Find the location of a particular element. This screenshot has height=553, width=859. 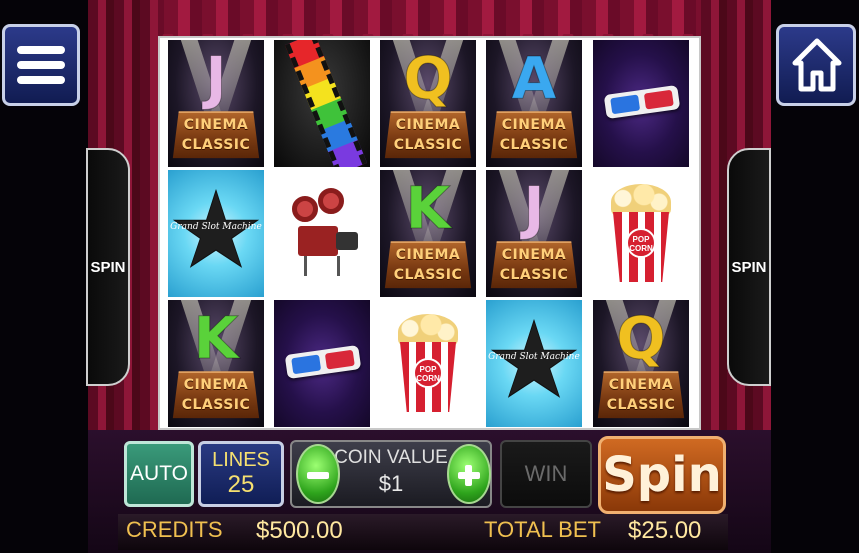

auto-label: AUTO is located at coordinates (159, 473).